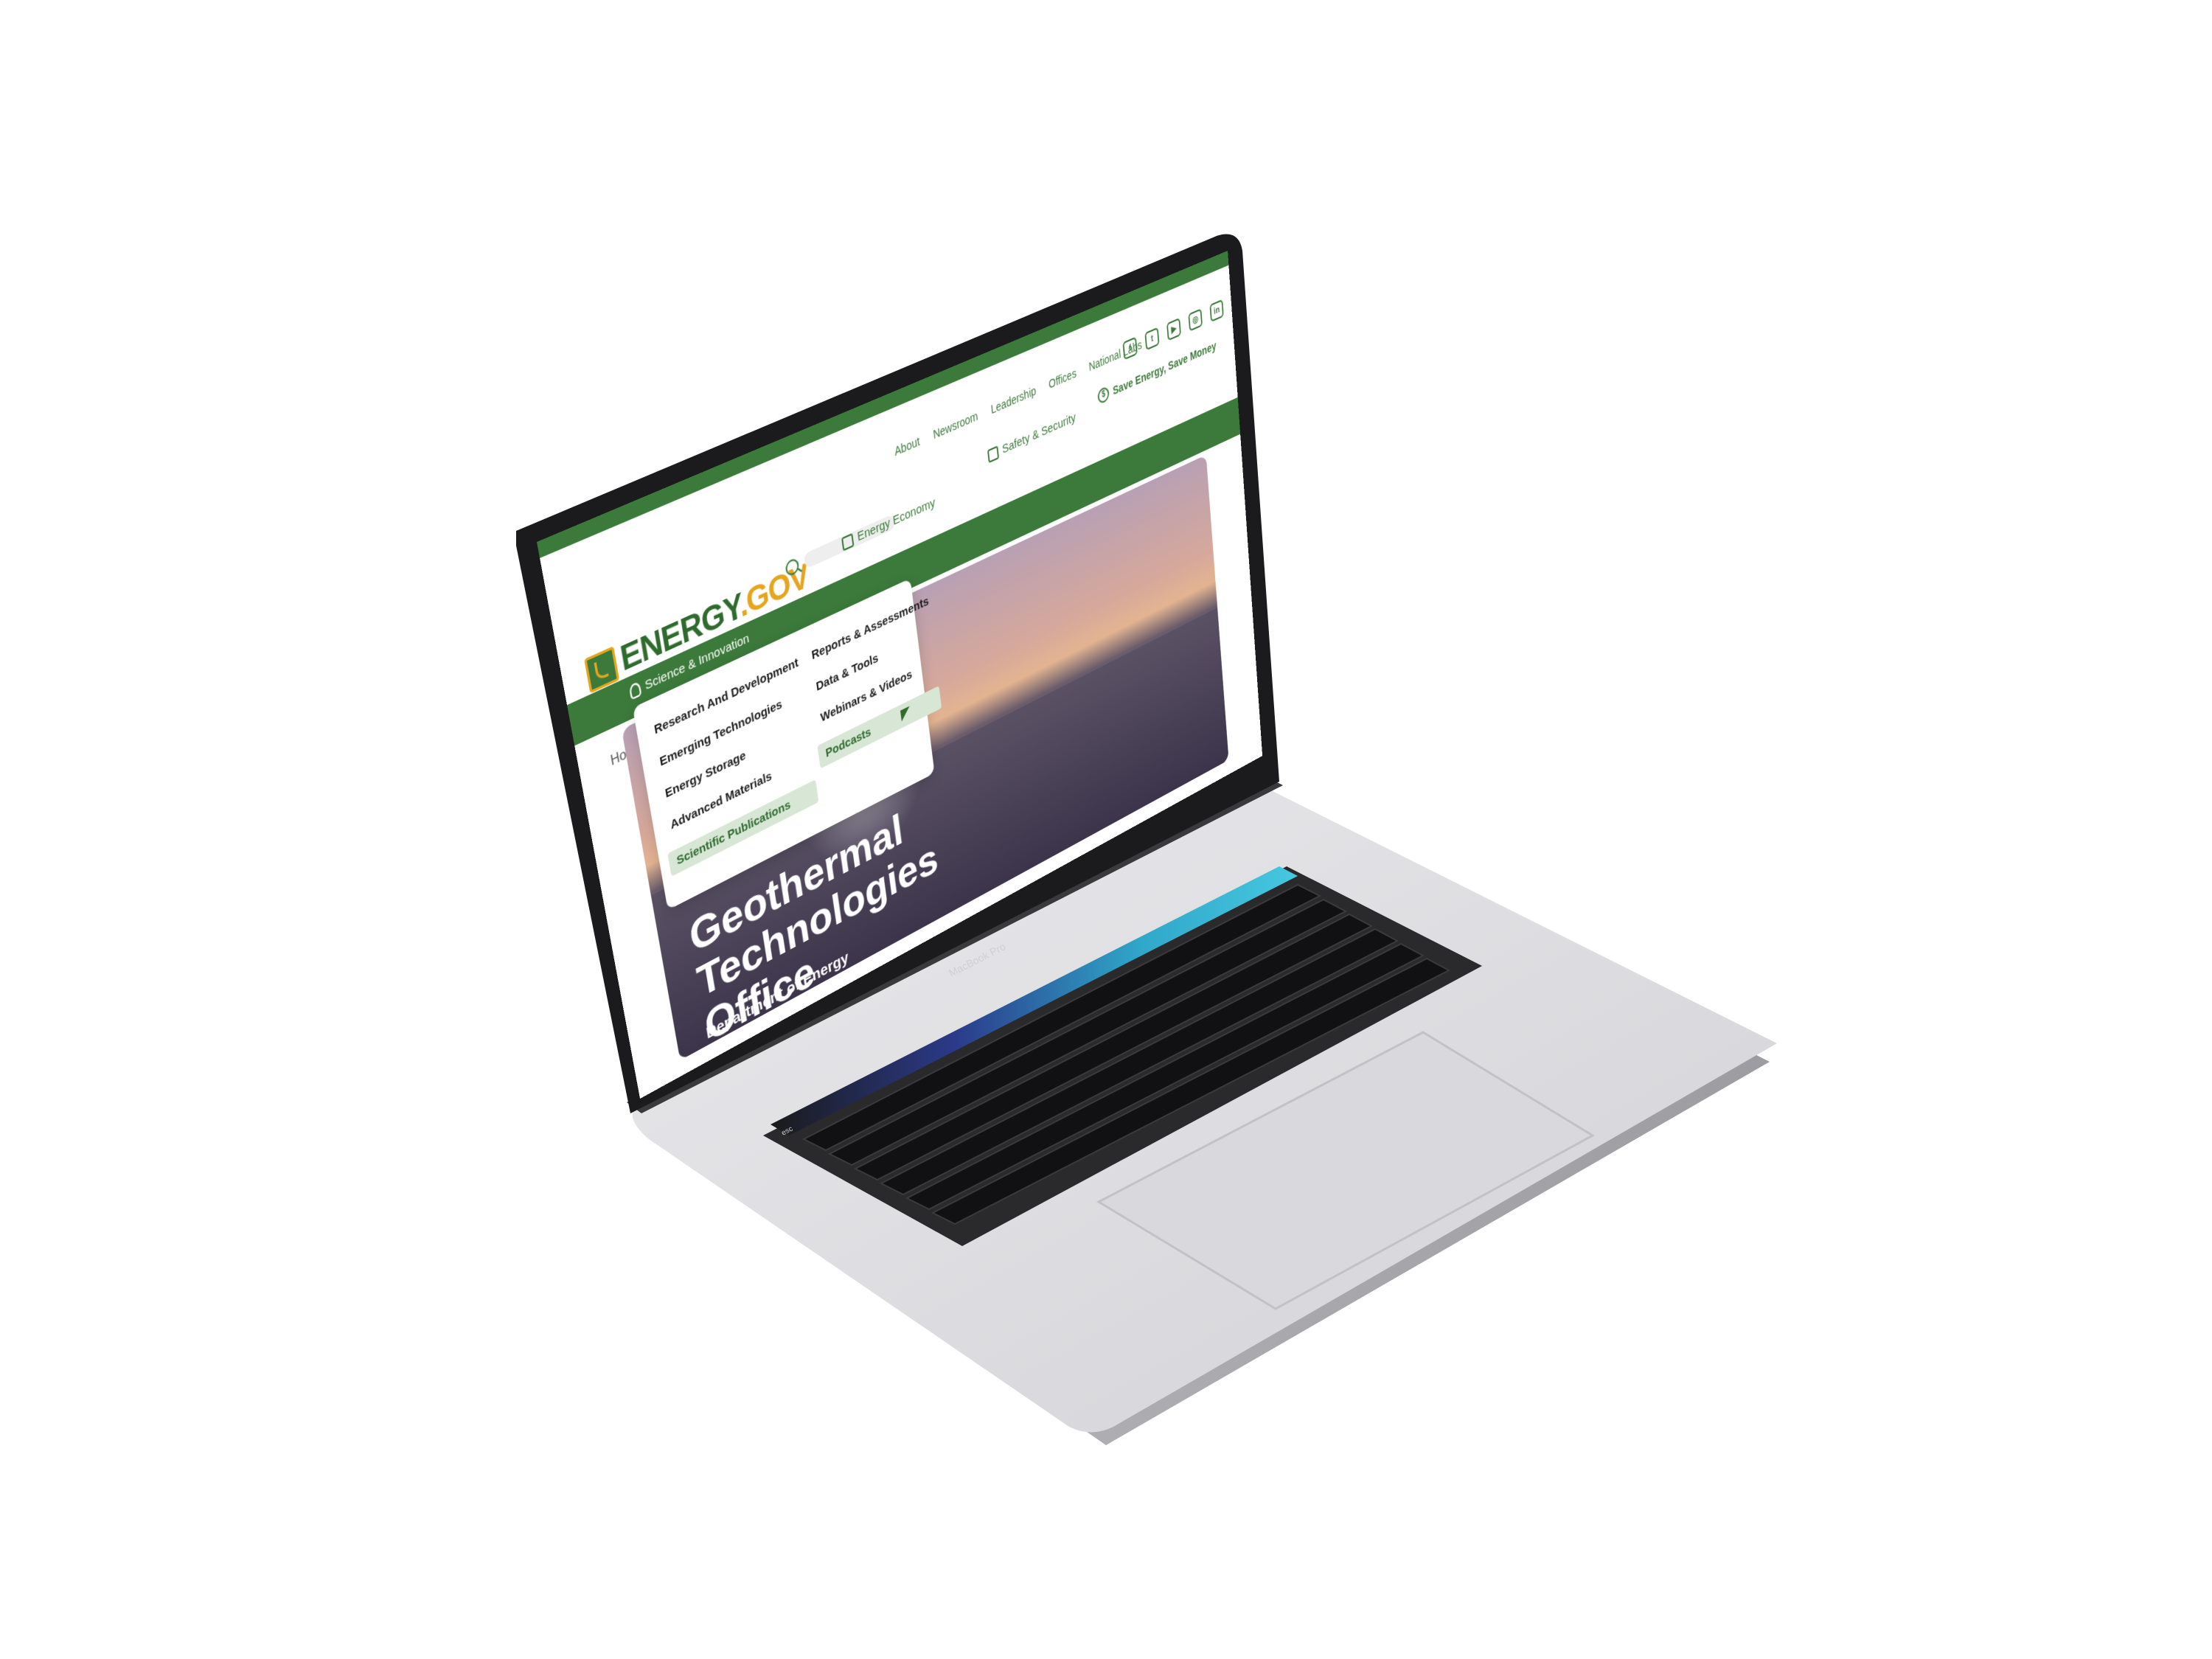 The image size is (2212, 1659). I want to click on chart-icon, so click(847, 541).